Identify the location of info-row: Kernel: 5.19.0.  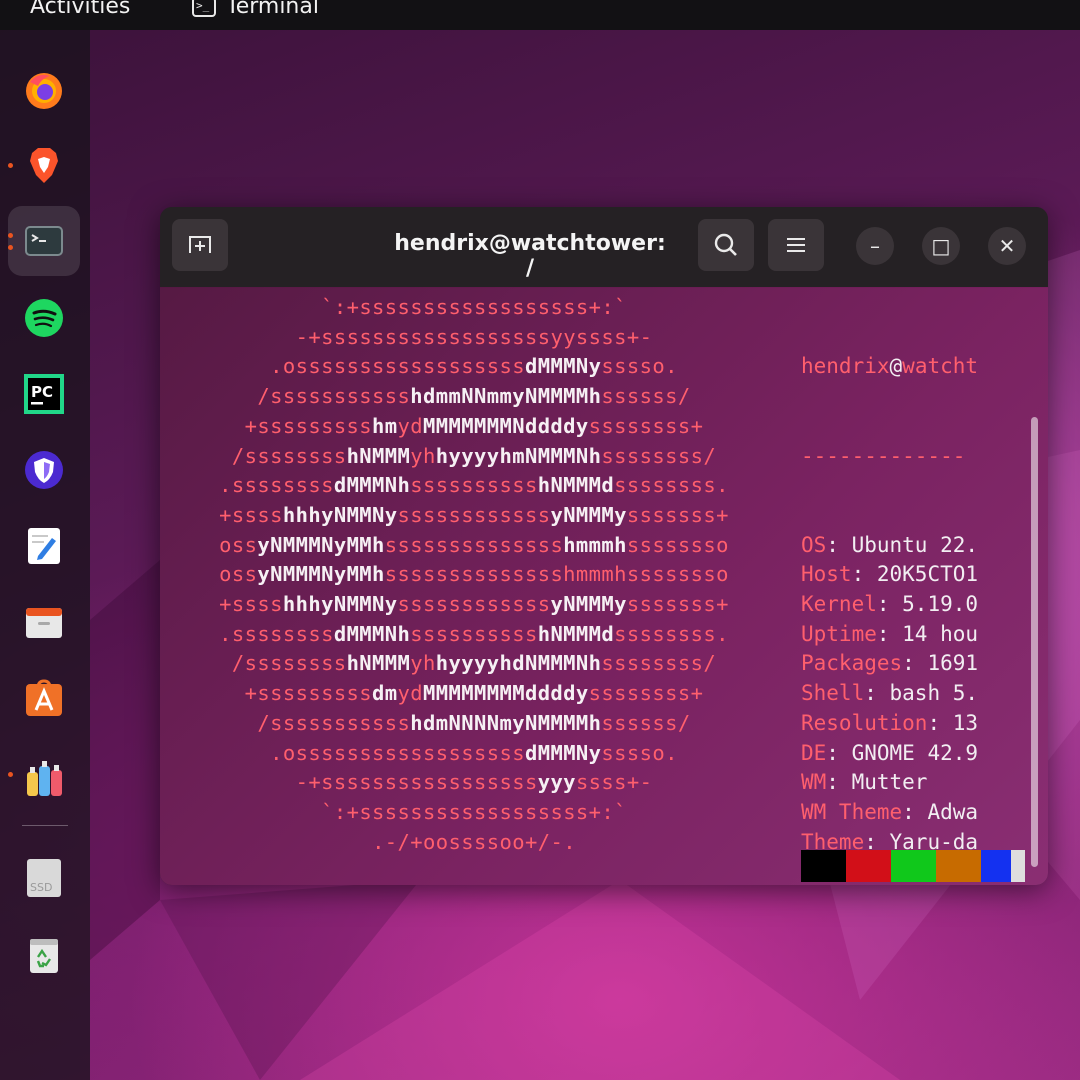
(890, 604).